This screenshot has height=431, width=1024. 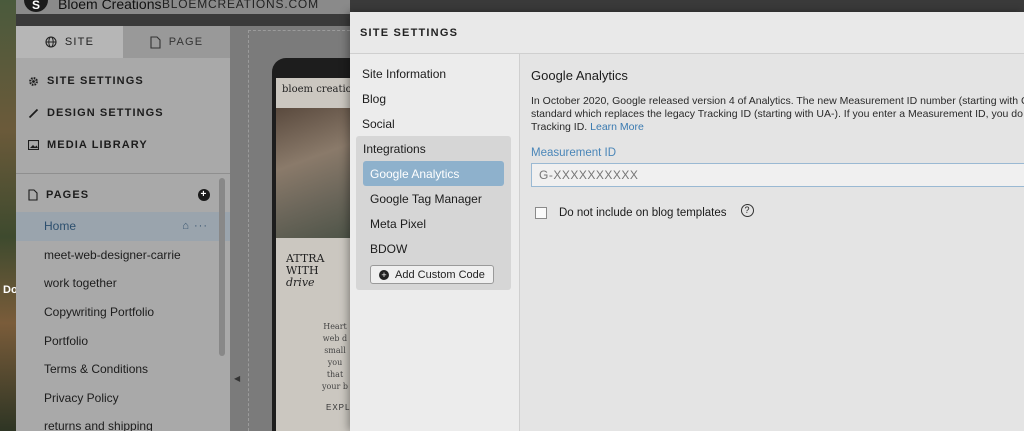 I want to click on sidebar-scrollbar, so click(x=222, y=267).